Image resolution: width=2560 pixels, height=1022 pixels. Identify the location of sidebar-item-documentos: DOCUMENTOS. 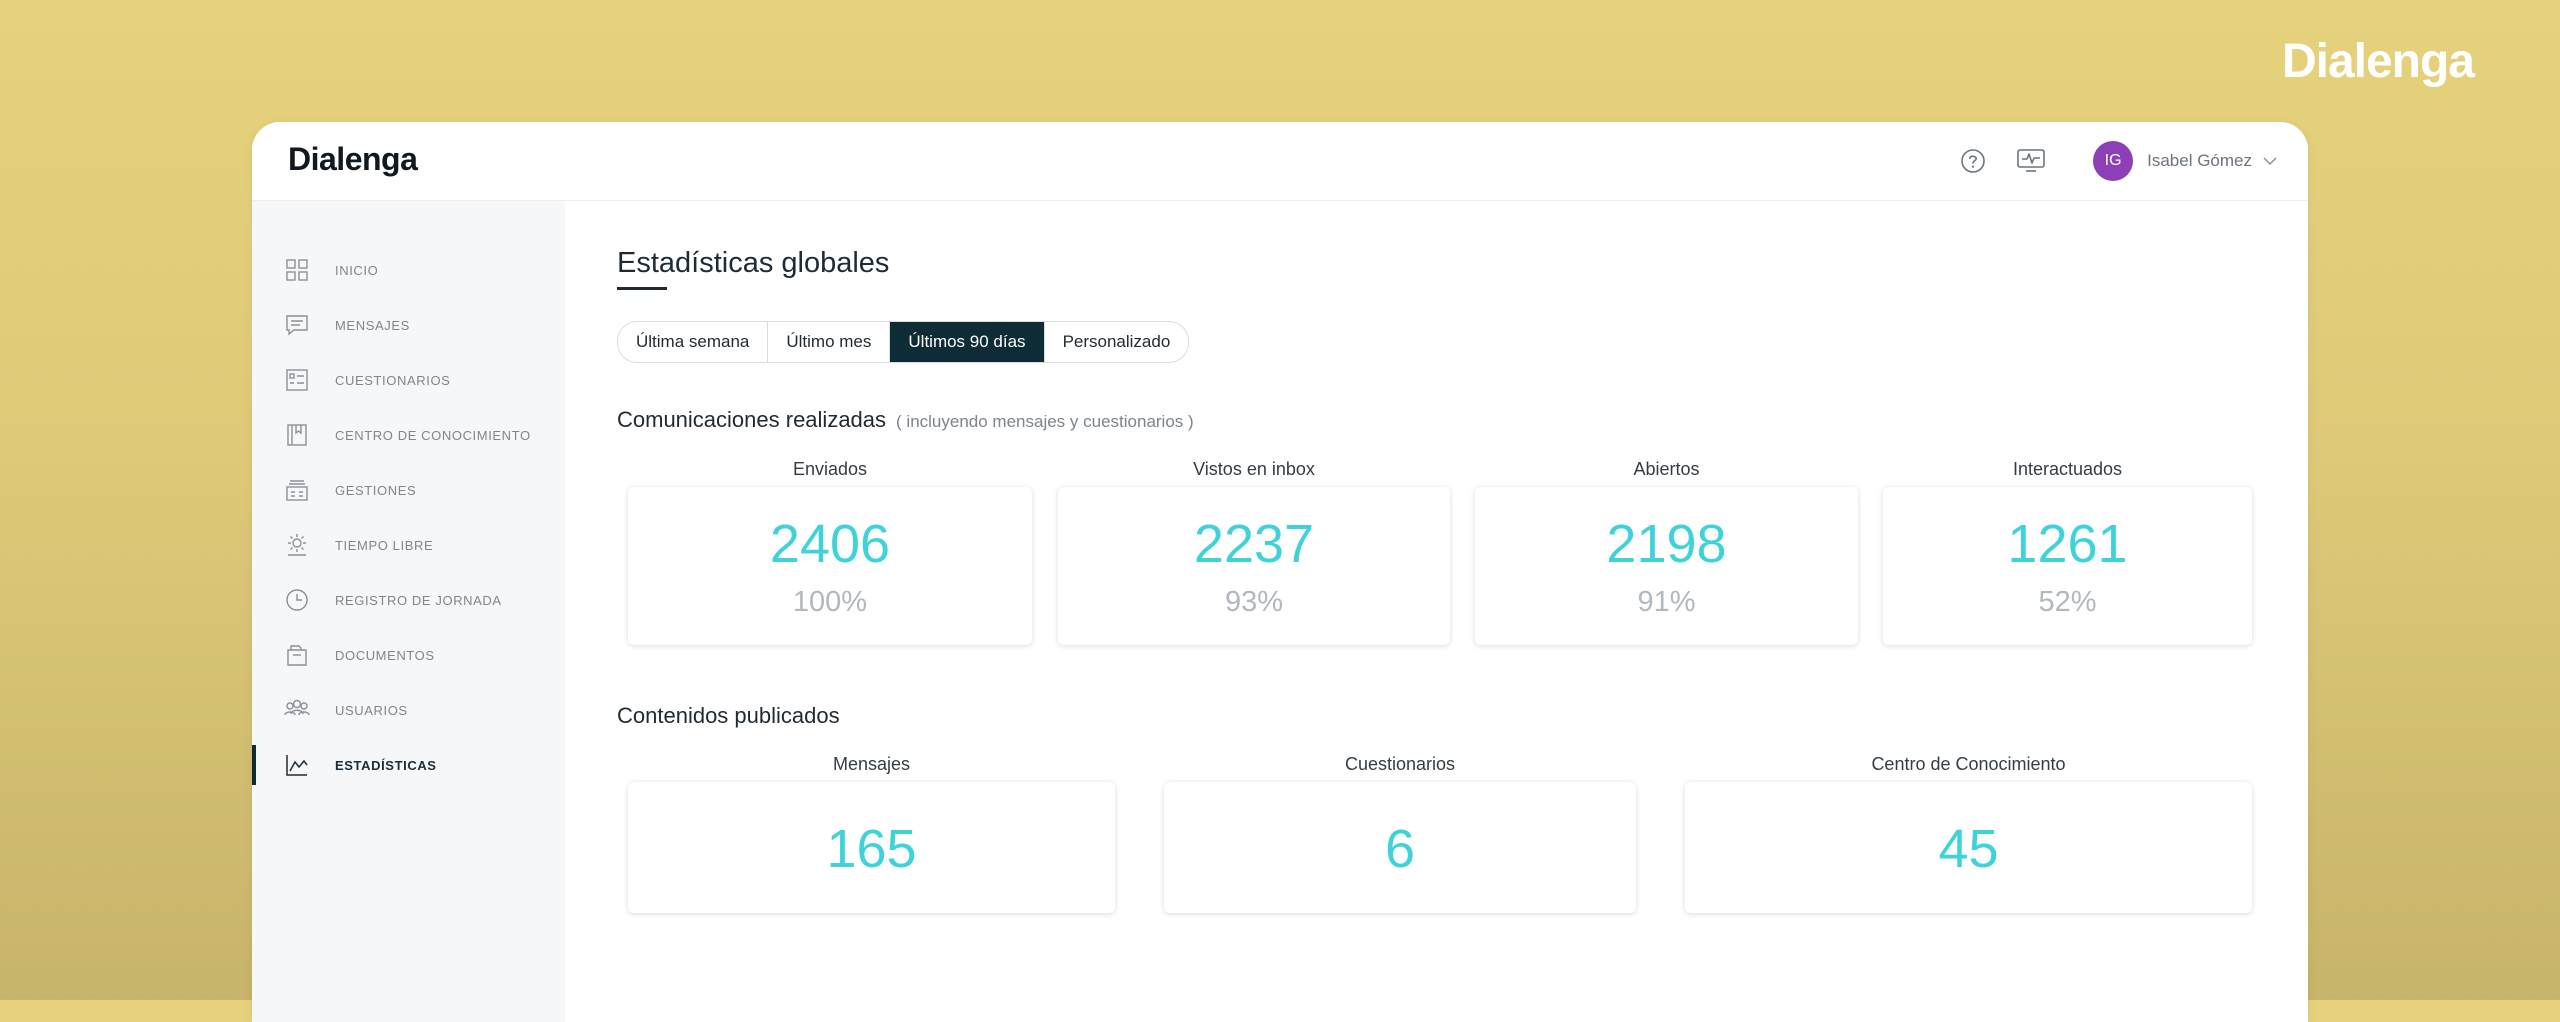
(408, 655).